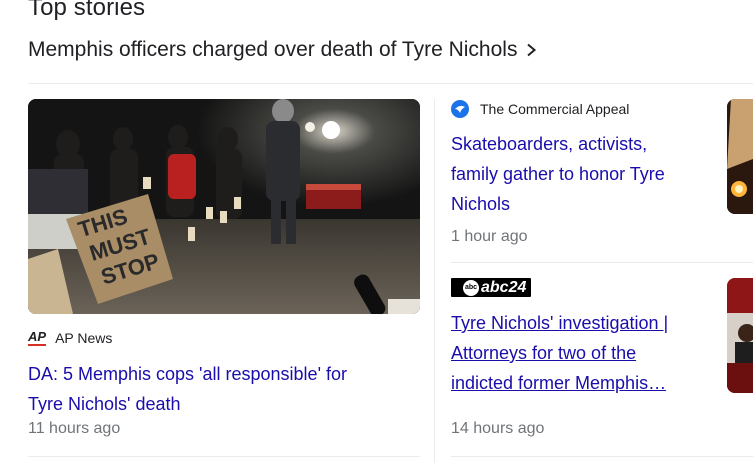 This screenshot has width=753, height=463. Describe the element at coordinates (558, 174) in the screenshot. I see `headline-line: family gather to honor Tyre` at that location.